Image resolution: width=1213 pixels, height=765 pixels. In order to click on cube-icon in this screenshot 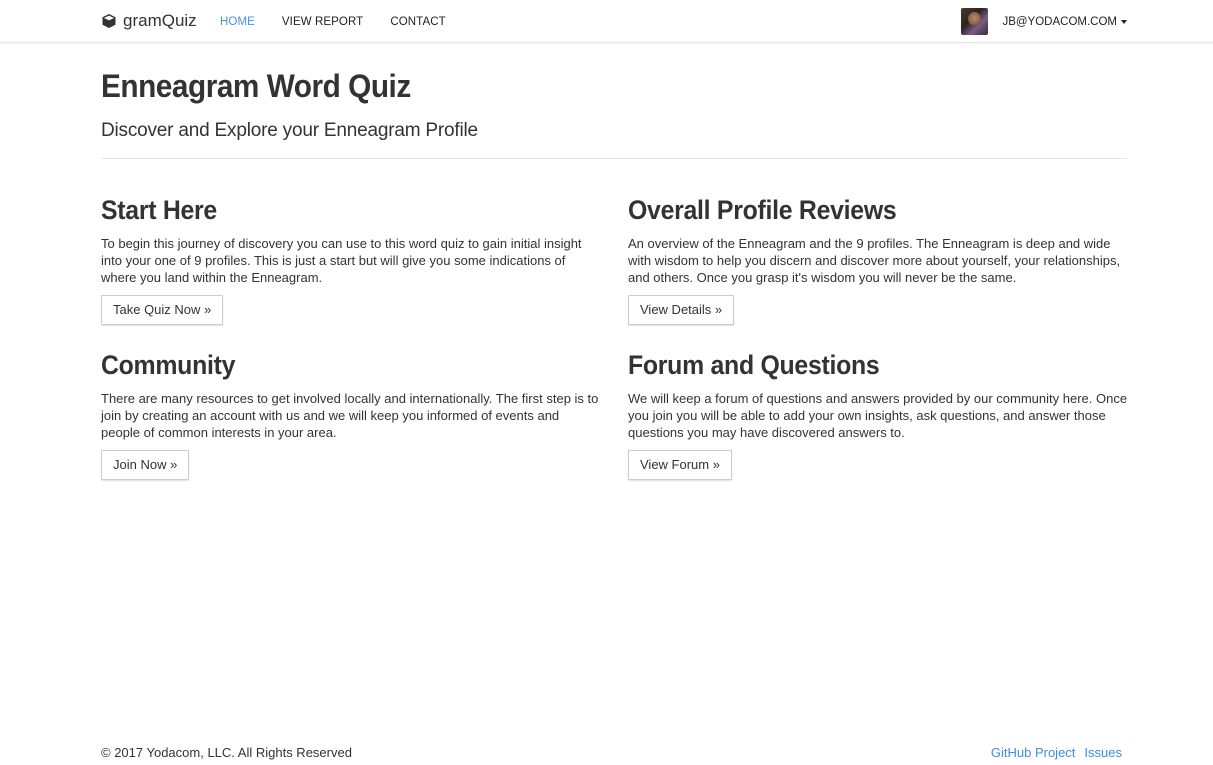, I will do `click(109, 21)`.